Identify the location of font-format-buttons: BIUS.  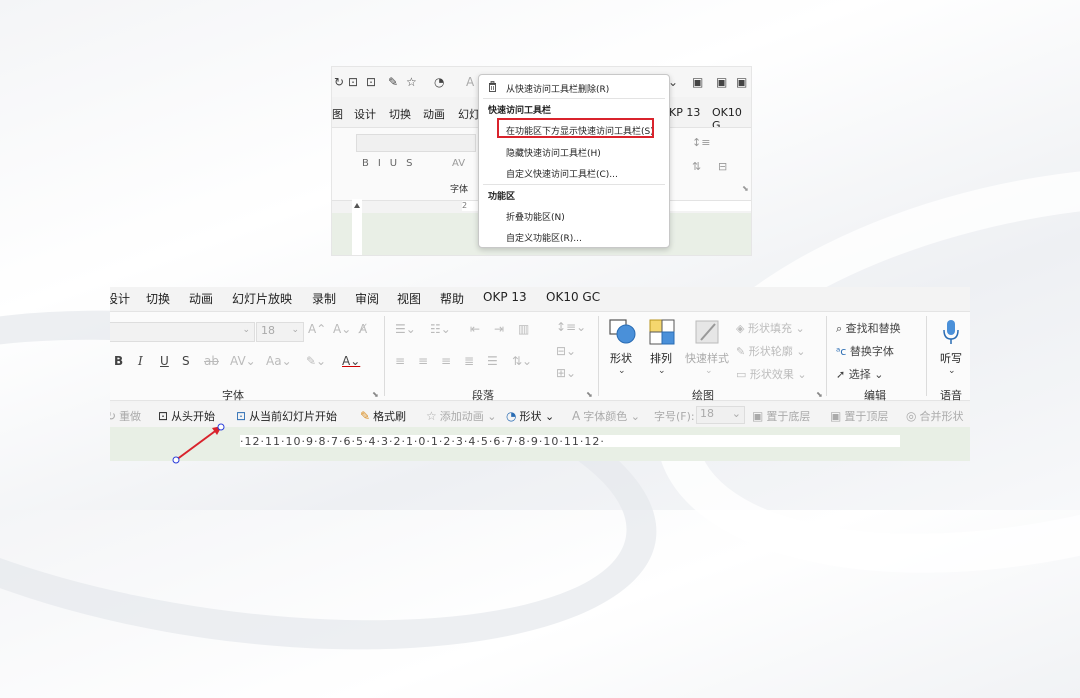
(391, 163).